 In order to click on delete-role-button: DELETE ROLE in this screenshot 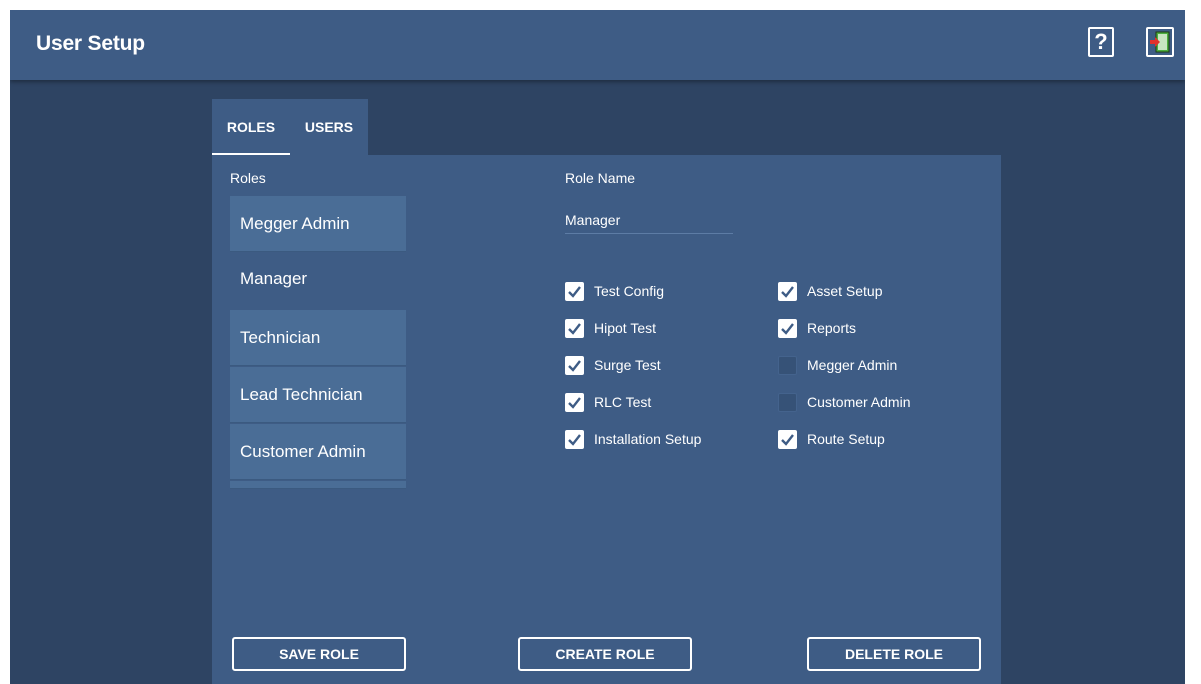, I will do `click(894, 654)`.